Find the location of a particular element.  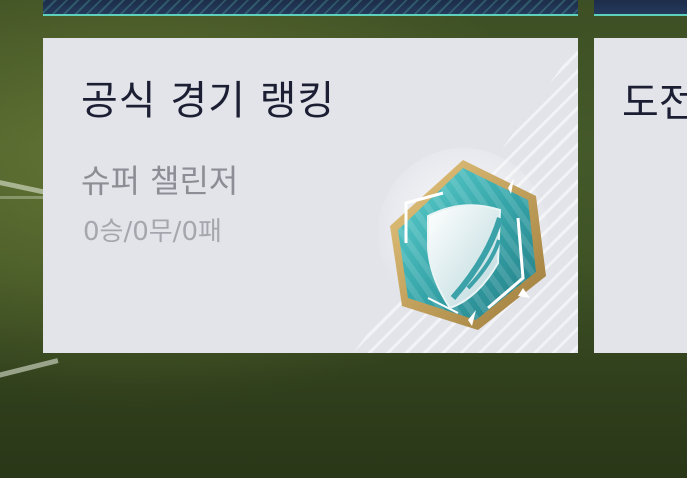

card-title: 공식 경기 랭킹 is located at coordinates (208, 101).